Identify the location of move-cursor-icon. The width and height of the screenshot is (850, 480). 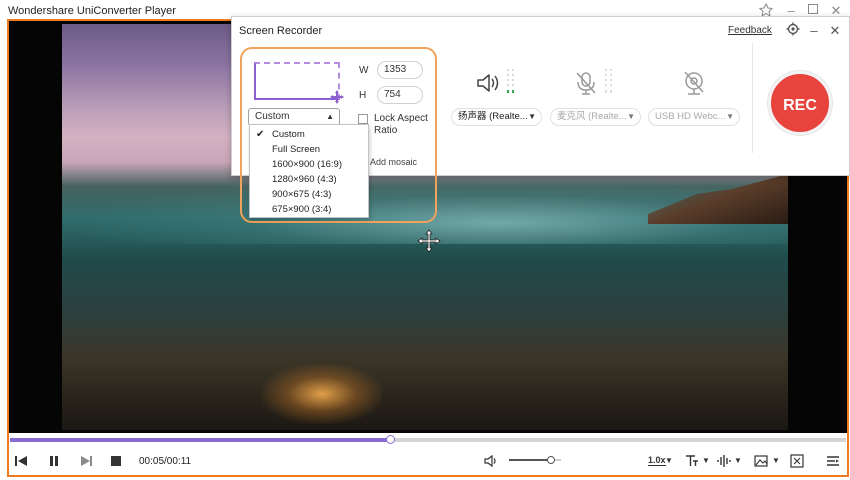
(429, 241).